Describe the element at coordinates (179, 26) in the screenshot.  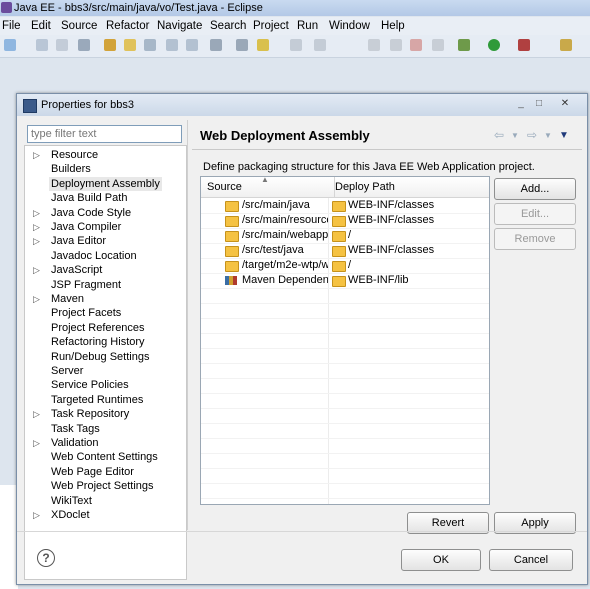
I see `menu-navigate: Navigate` at that location.